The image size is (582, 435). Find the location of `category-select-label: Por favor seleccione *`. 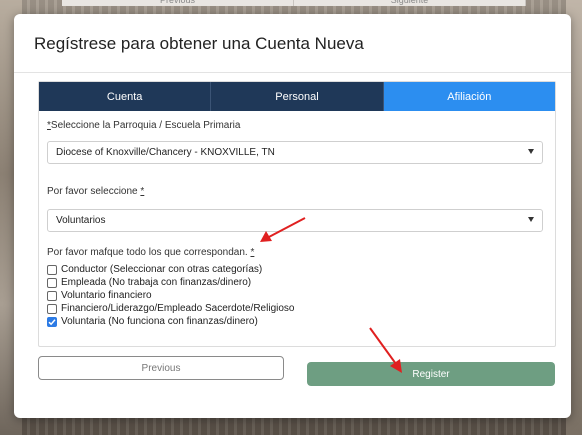

category-select-label: Por favor seleccione * is located at coordinates (95, 191).